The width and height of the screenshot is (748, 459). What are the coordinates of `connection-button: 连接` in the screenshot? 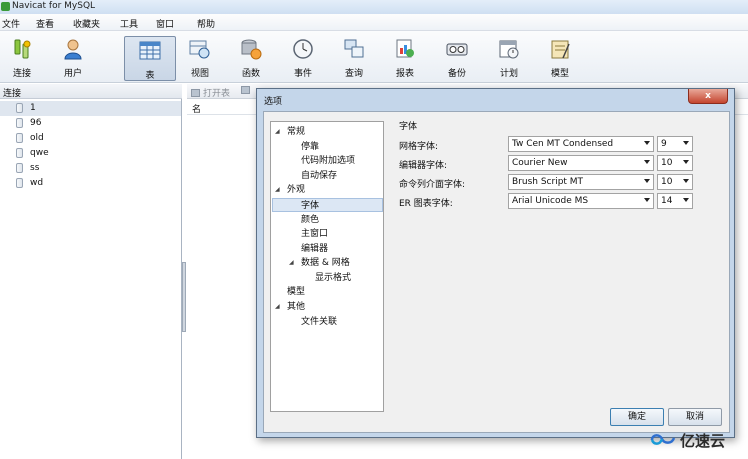 It's located at (22, 57).